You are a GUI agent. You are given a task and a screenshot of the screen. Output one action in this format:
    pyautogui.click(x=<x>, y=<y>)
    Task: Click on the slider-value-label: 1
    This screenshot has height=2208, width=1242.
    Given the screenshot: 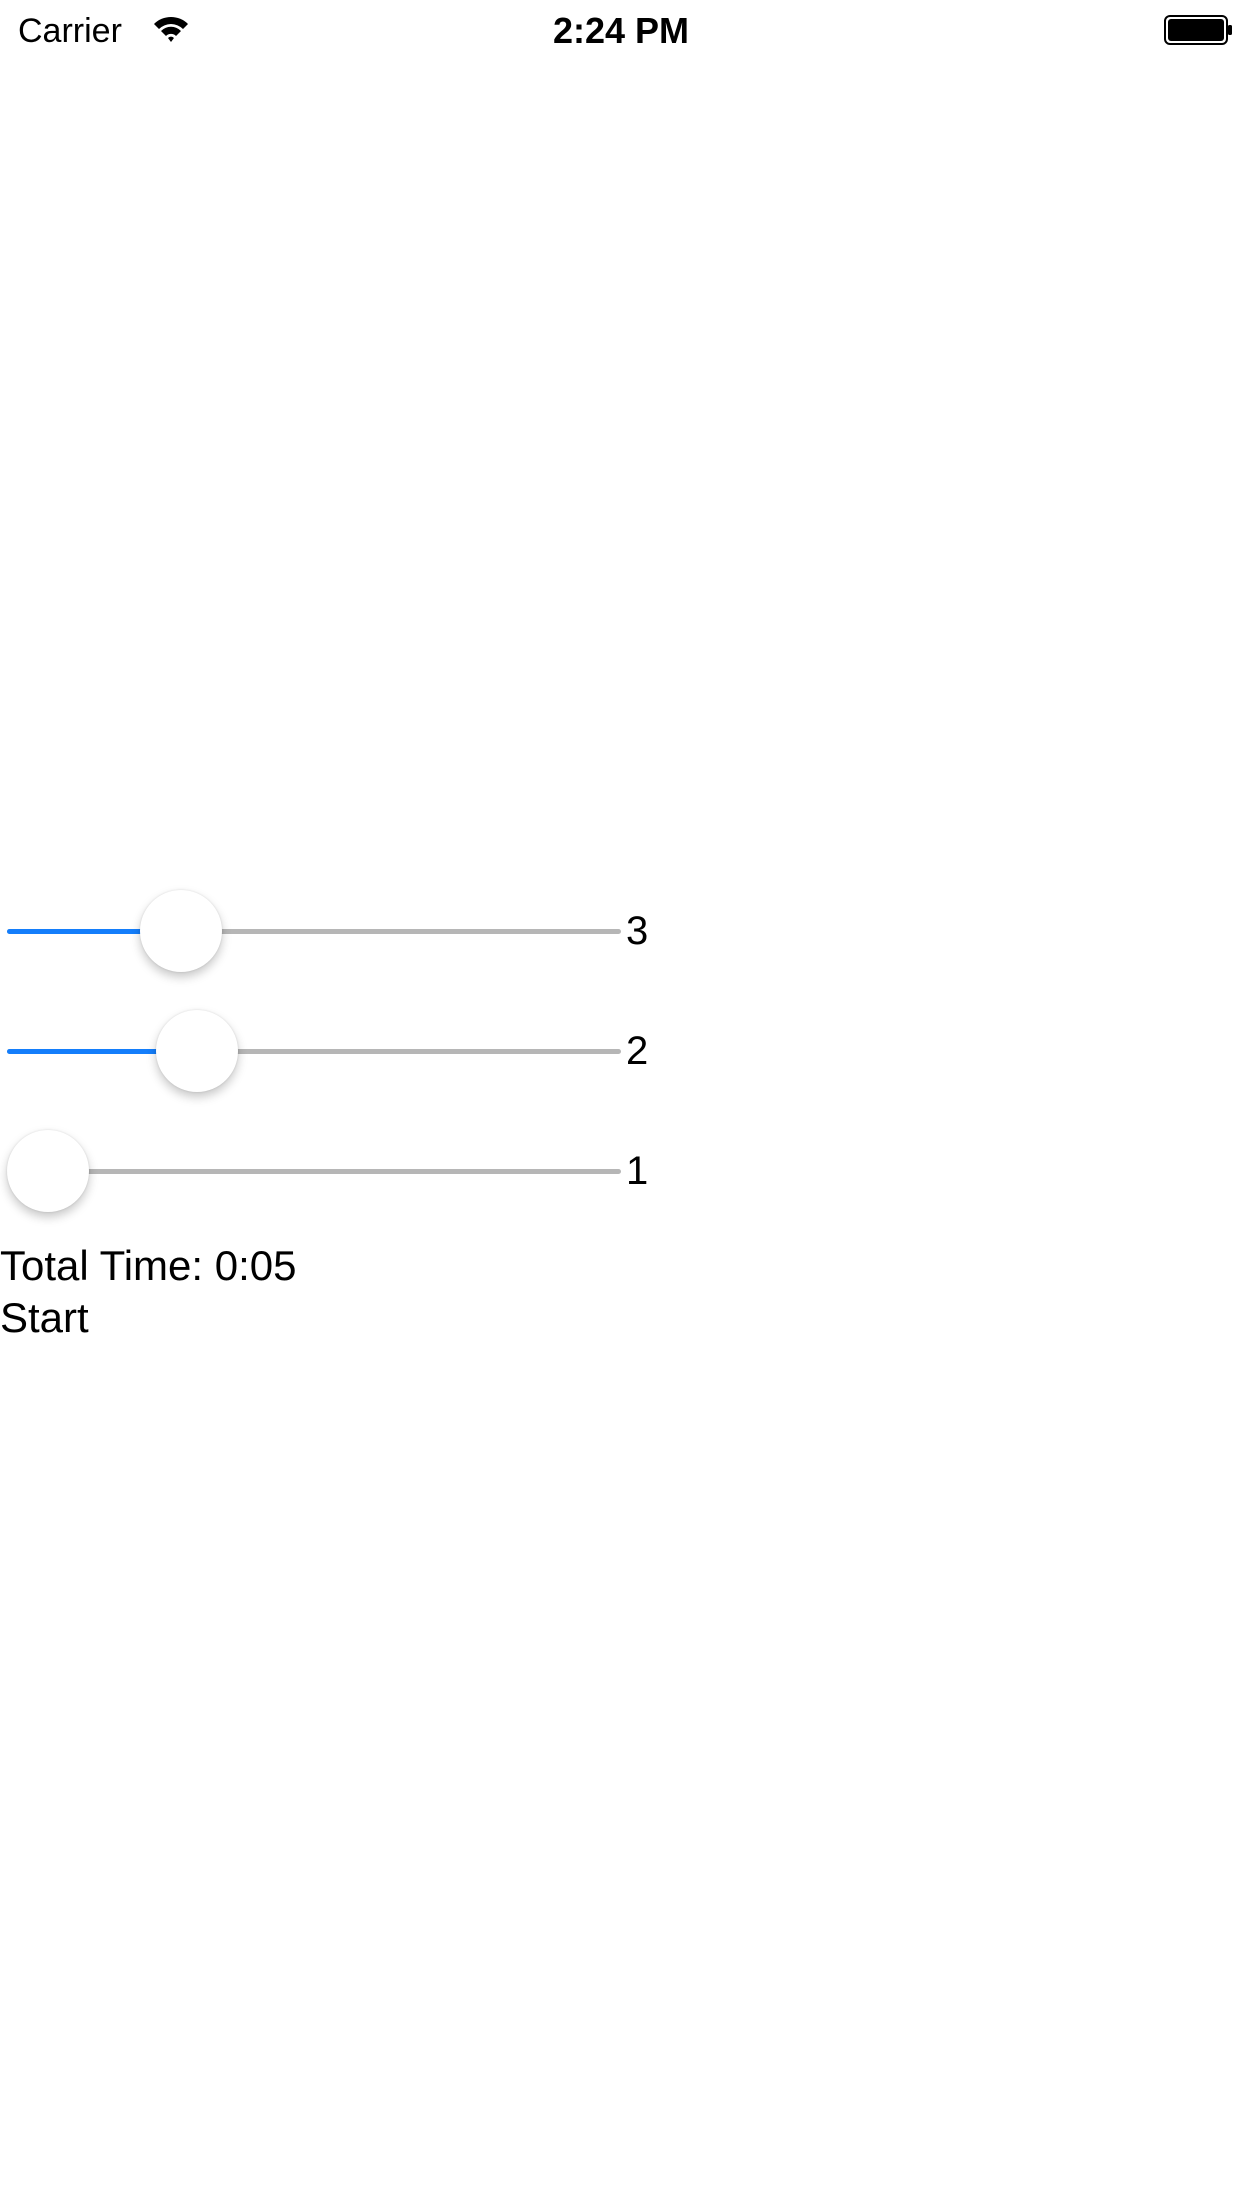 What is the action you would take?
    pyautogui.click(x=637, y=1171)
    